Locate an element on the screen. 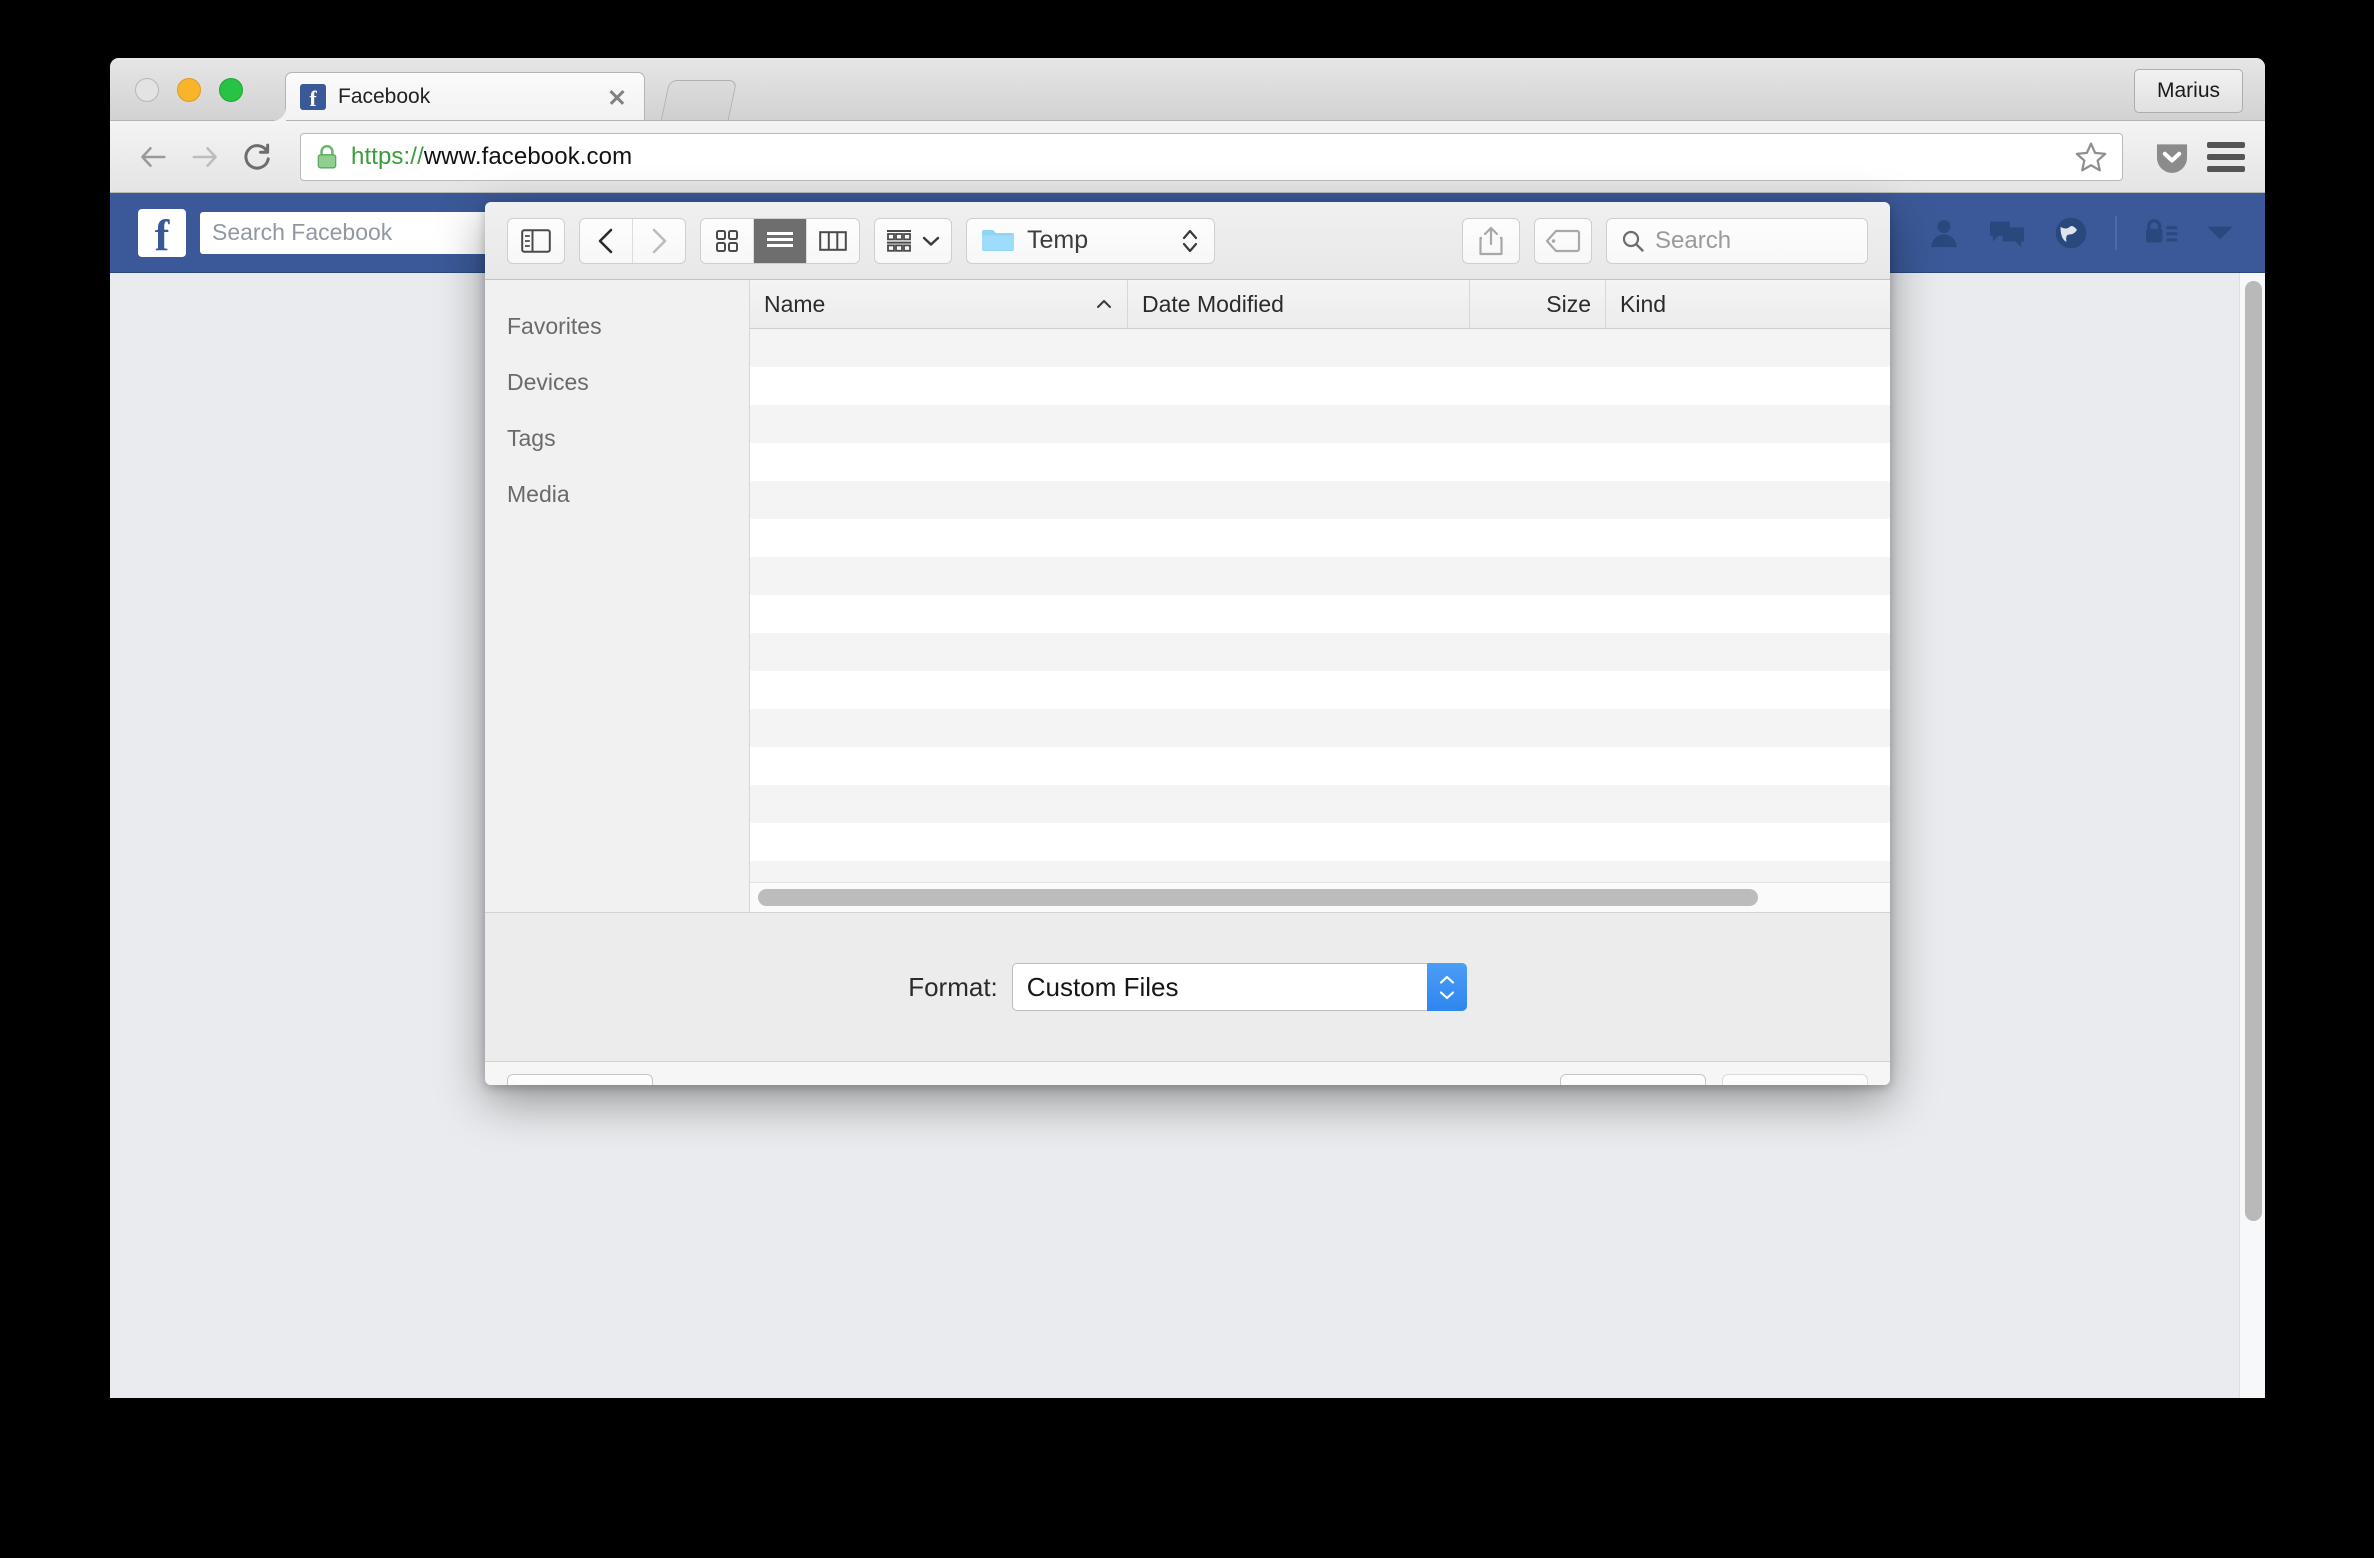 This screenshot has width=2374, height=1558. column-header-kind: Kind is located at coordinates (1748, 304).